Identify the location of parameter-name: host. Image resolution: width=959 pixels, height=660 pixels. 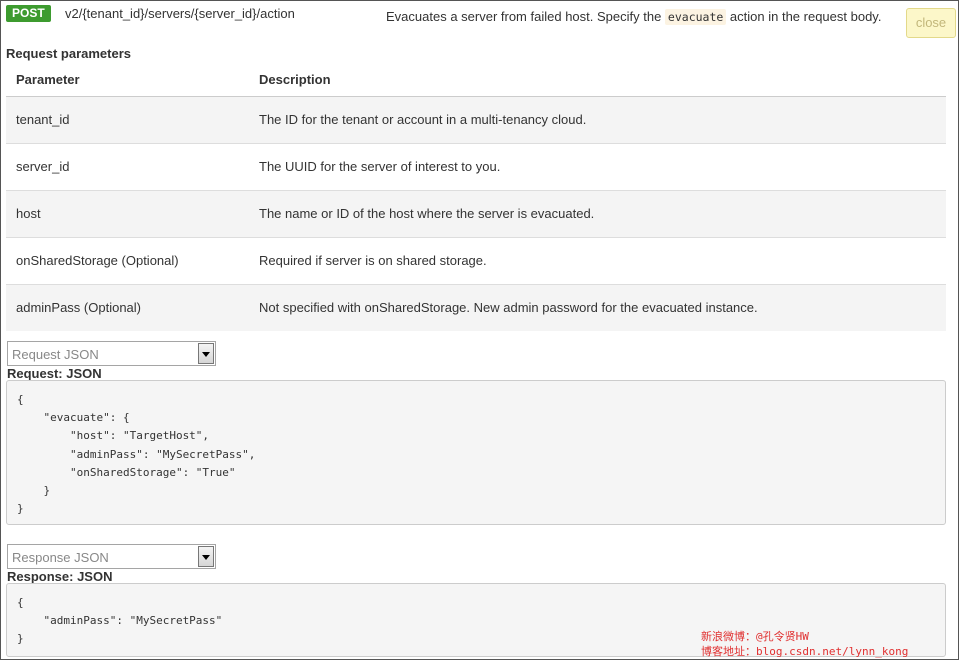
(127, 214).